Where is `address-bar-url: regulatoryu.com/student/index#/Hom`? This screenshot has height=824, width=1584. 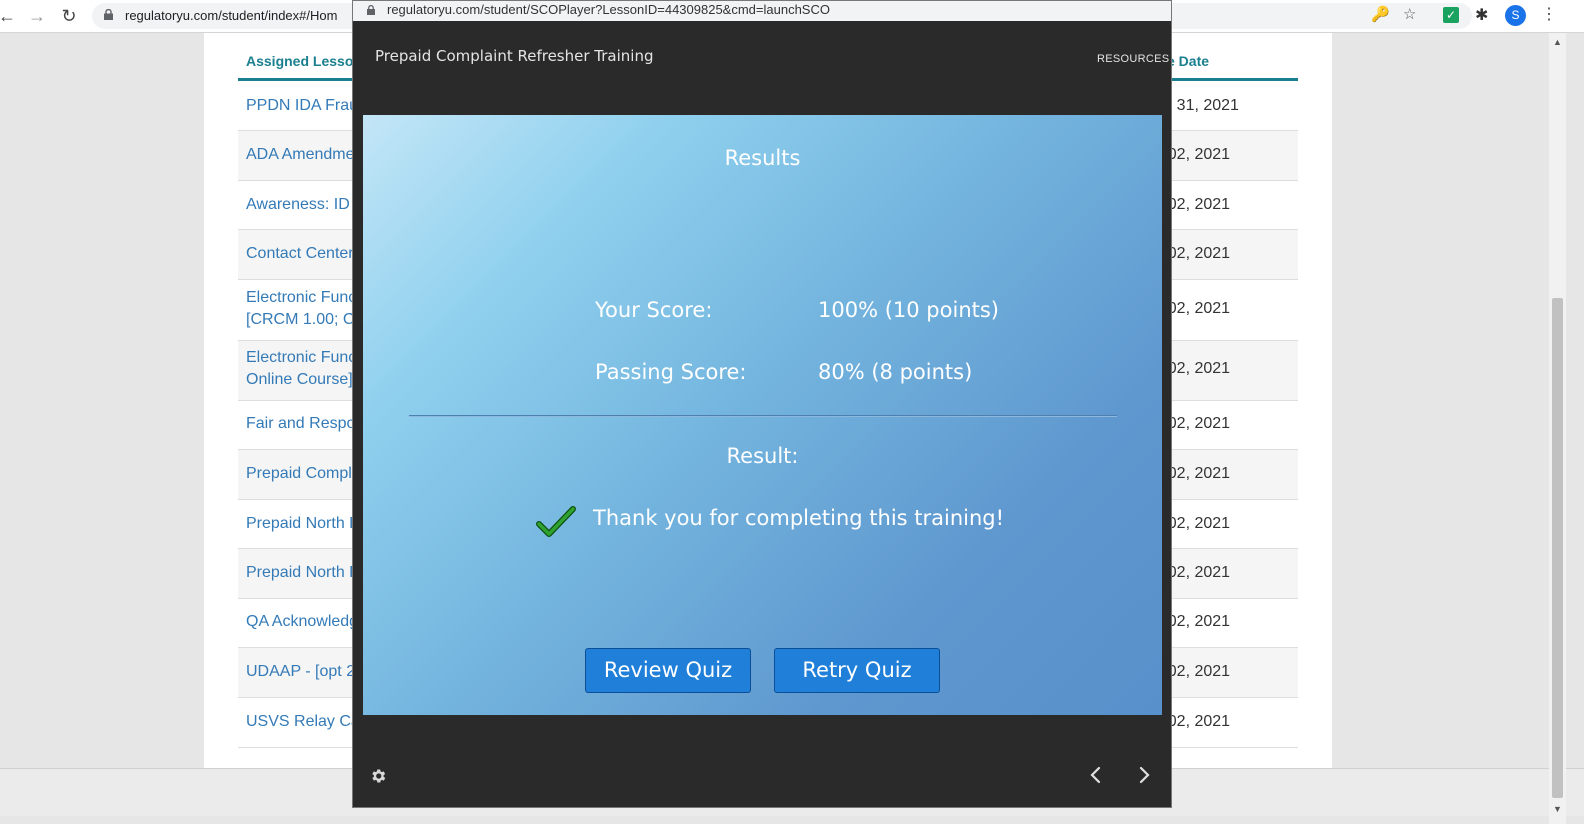
address-bar-url: regulatoryu.com/student/index#/Hom is located at coordinates (231, 15).